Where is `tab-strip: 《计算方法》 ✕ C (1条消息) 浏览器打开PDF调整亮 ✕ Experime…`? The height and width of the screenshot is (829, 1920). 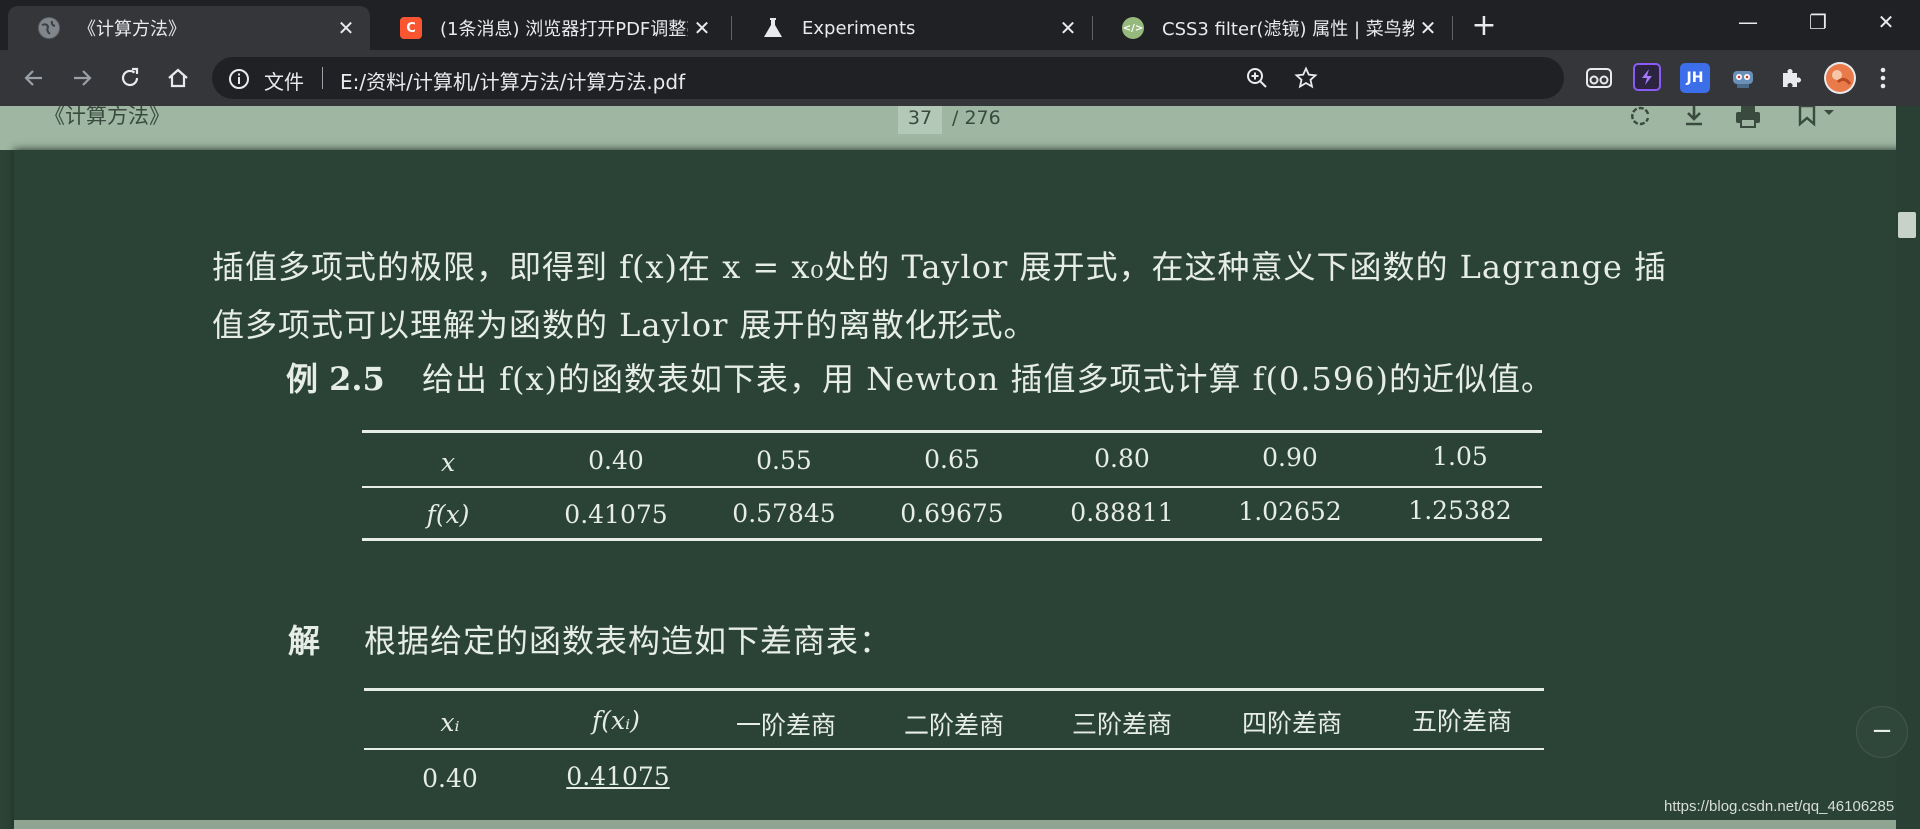 tab-strip: 《计算方法》 ✕ C (1条消息) 浏览器打开PDF调整亮 ✕ Experime… is located at coordinates (960, 25).